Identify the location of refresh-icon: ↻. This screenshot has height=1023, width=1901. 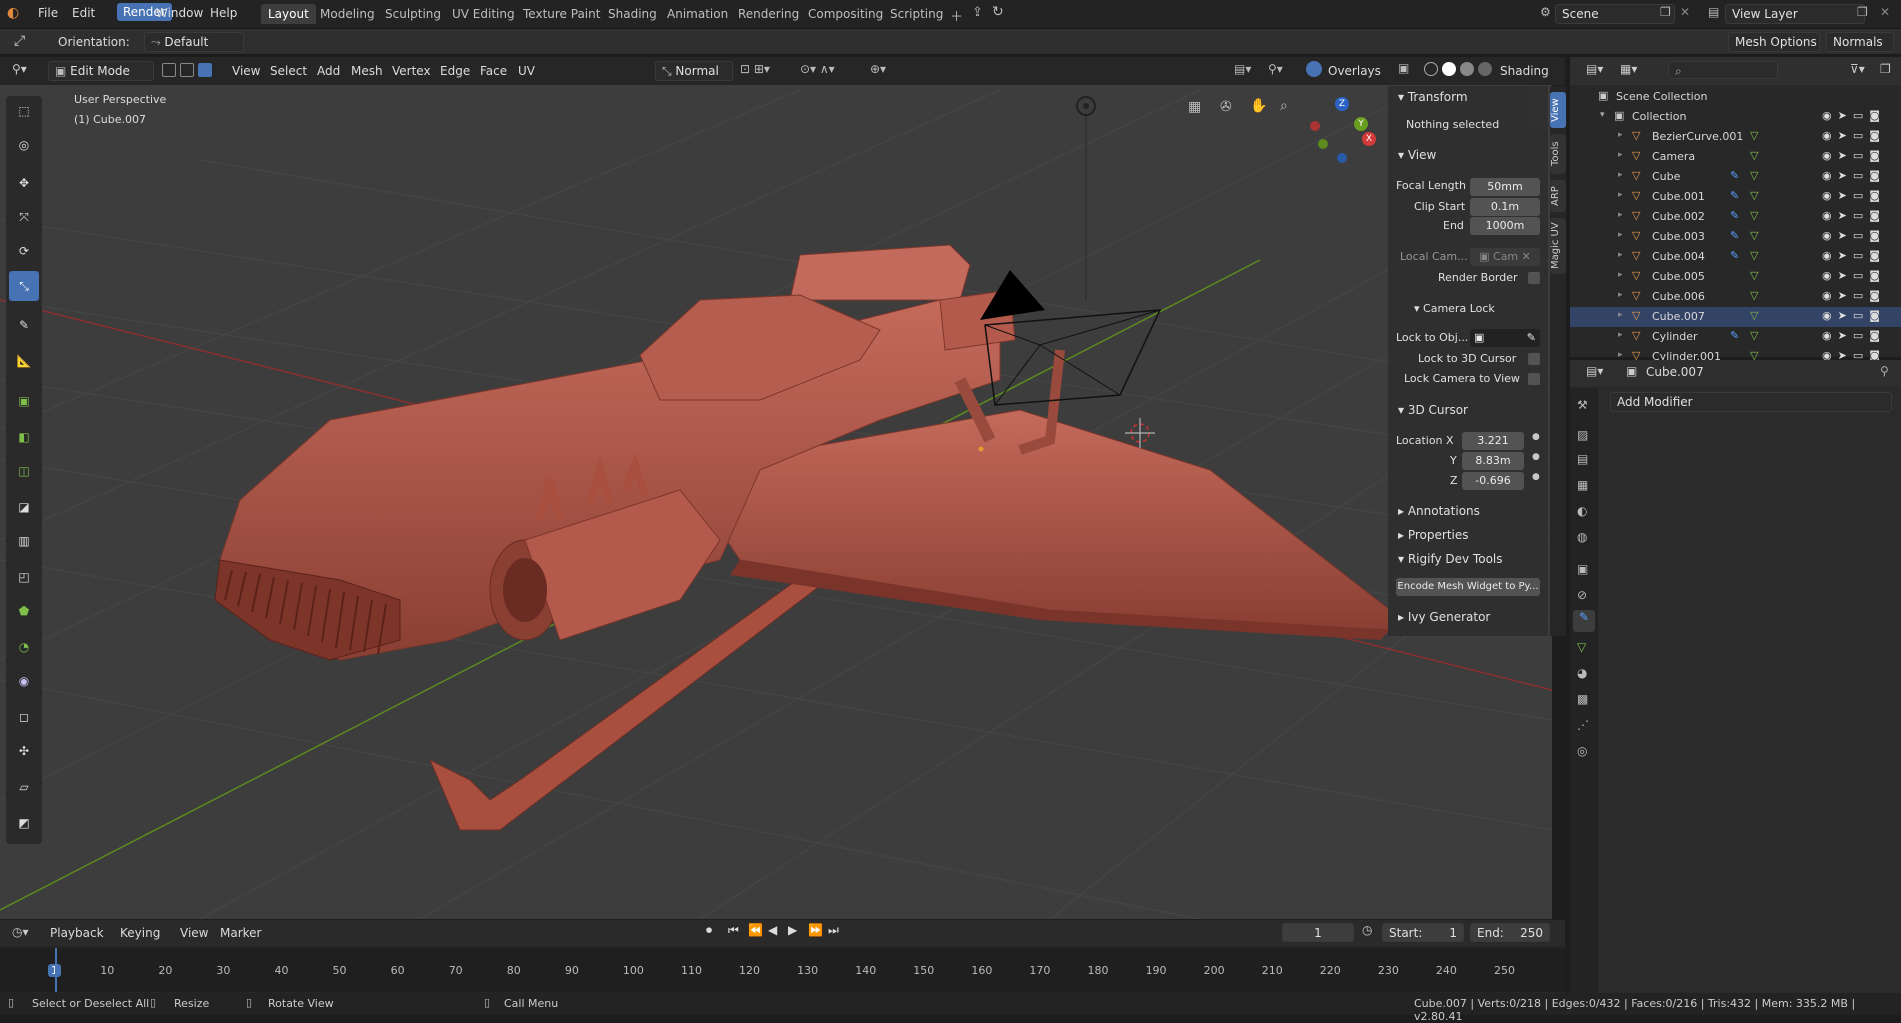
(998, 12).